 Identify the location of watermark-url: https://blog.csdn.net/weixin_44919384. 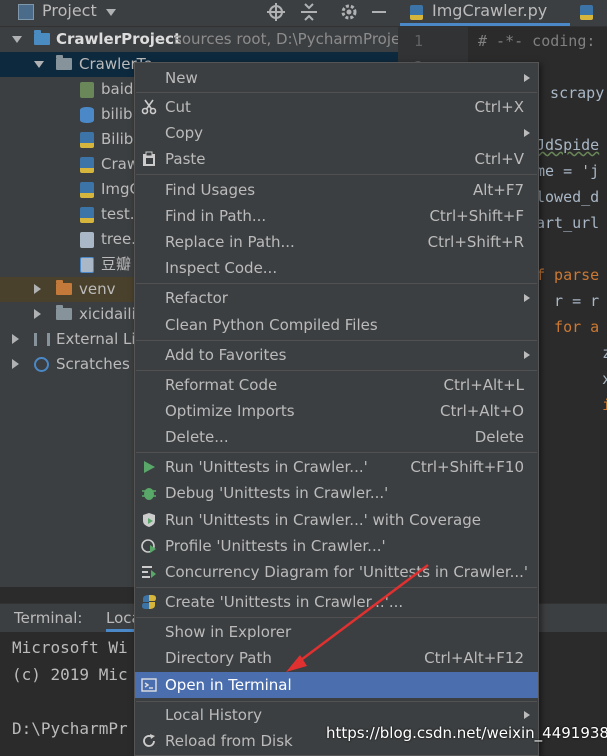
(466, 733).